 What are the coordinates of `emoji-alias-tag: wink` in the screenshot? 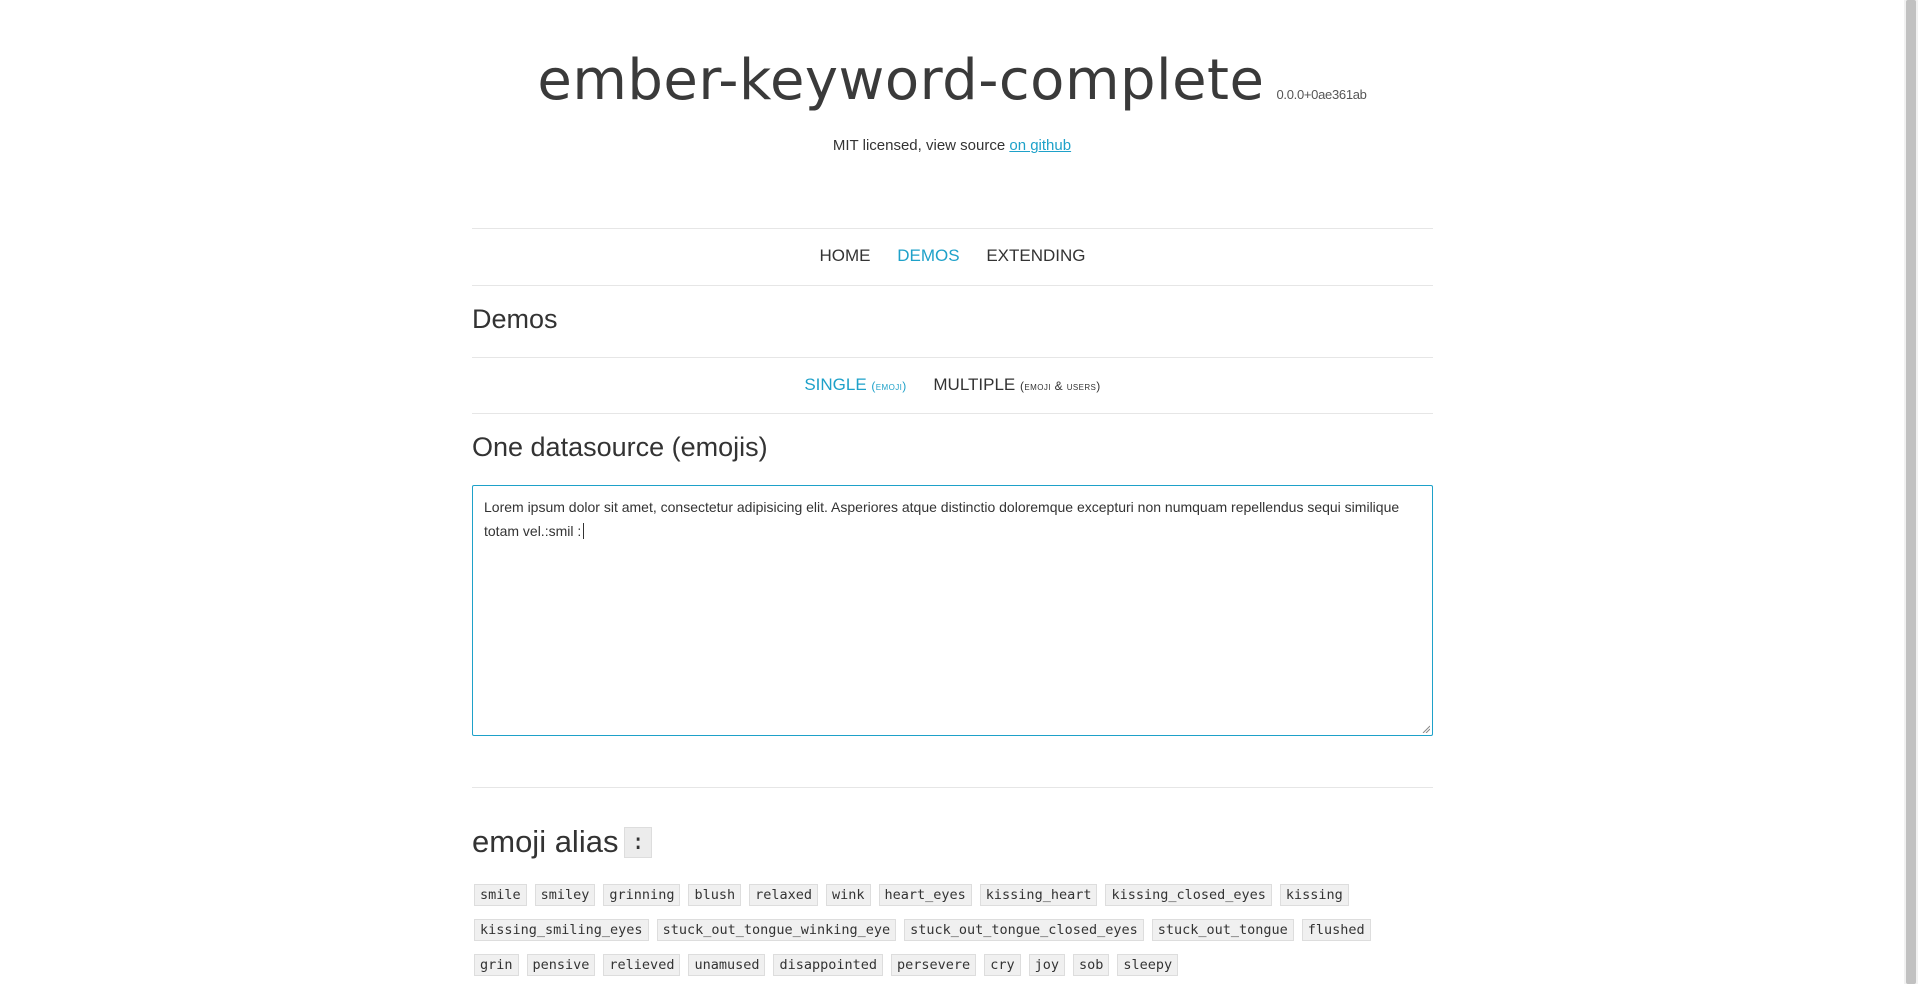 It's located at (848, 895).